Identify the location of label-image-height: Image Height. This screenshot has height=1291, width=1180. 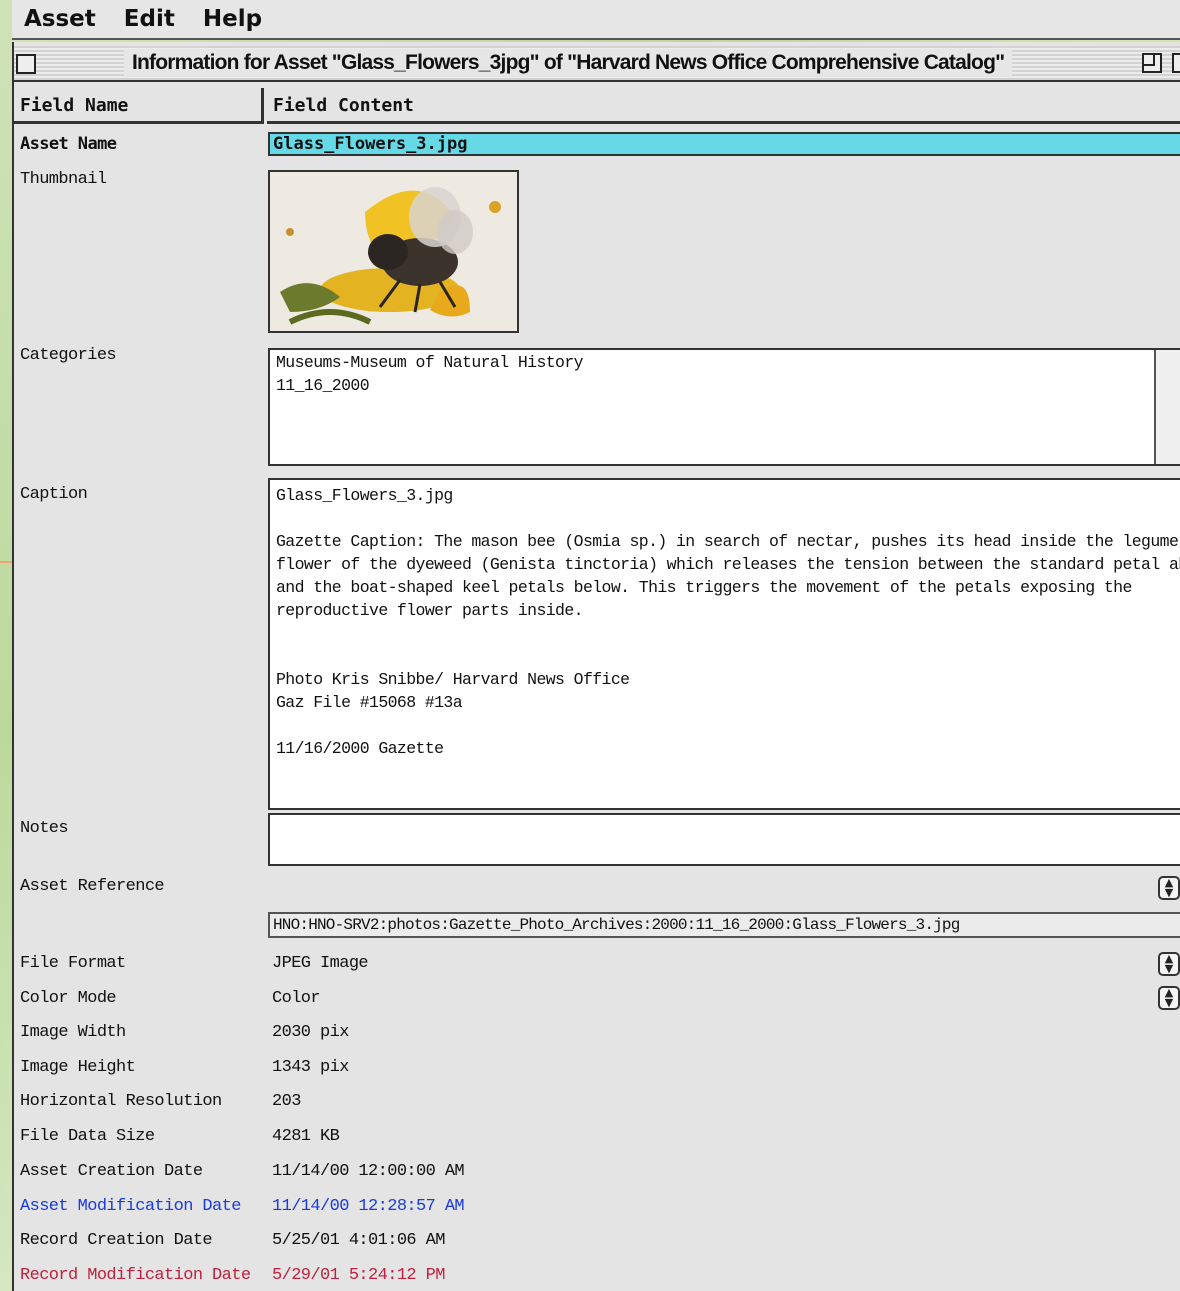
(78, 1067).